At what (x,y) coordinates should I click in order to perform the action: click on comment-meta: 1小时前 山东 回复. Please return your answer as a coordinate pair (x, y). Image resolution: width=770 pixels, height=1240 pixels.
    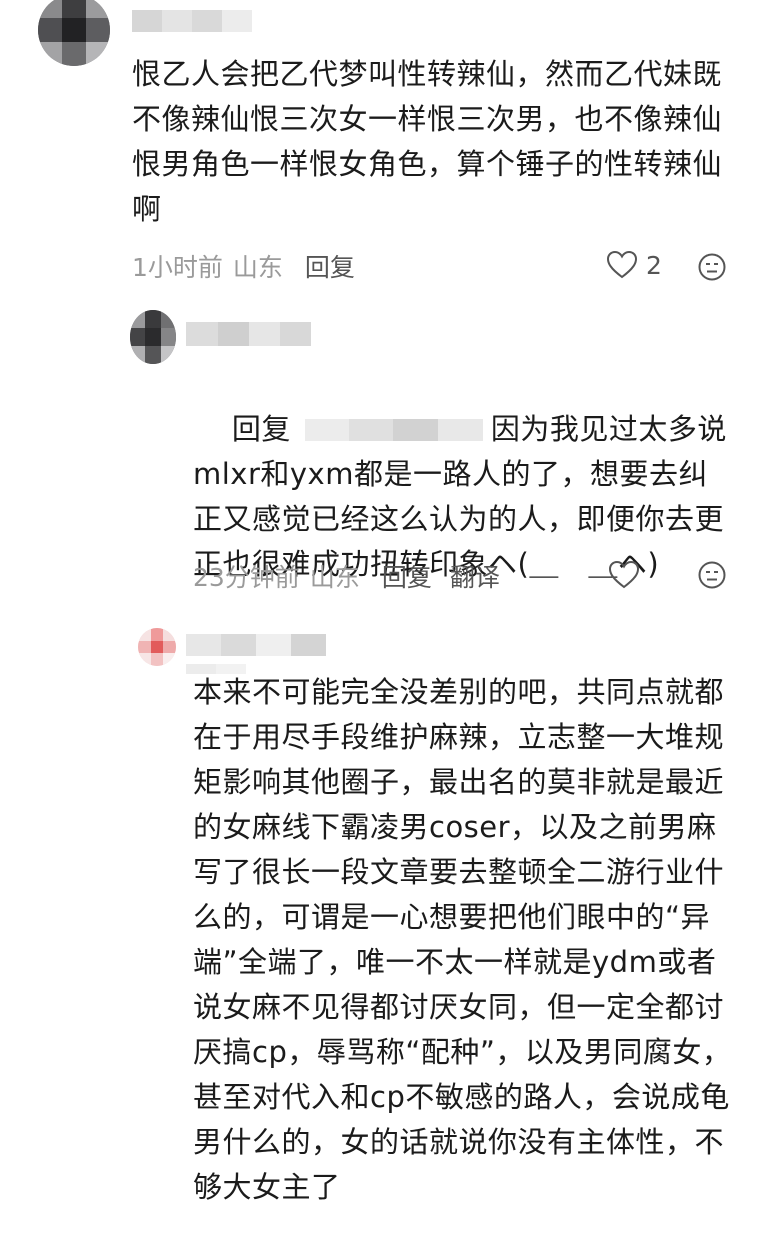
    Looking at the image, I should click on (243, 266).